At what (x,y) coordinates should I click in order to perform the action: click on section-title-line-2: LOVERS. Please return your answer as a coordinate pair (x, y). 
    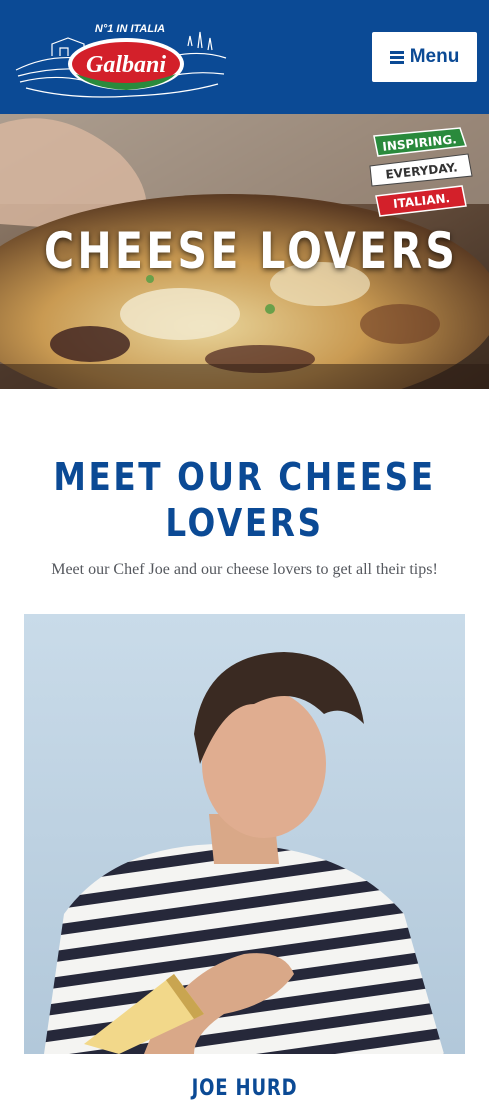
    Looking at the image, I should click on (244, 523).